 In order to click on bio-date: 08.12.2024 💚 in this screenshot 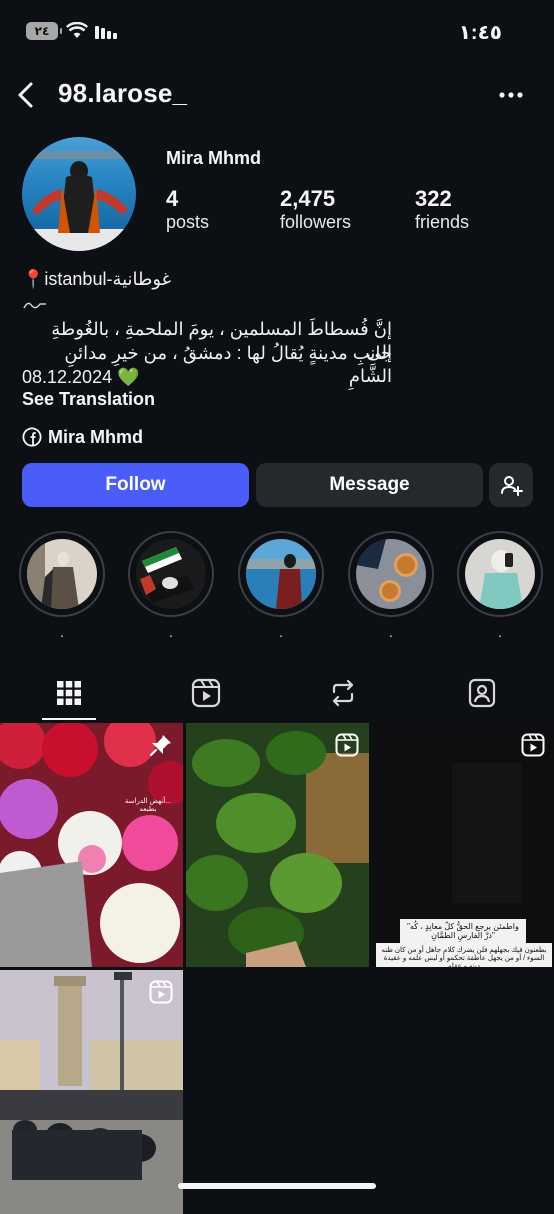, I will do `click(81, 377)`.